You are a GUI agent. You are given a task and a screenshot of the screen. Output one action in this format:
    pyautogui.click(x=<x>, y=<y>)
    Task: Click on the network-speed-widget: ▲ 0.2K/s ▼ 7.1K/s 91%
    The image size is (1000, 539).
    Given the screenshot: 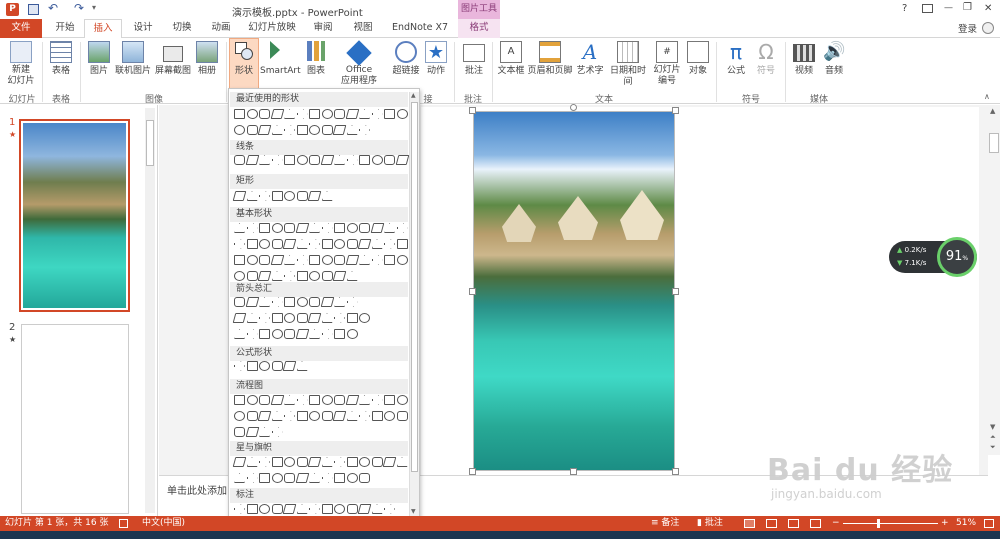 What is the action you would take?
    pyautogui.click(x=933, y=257)
    